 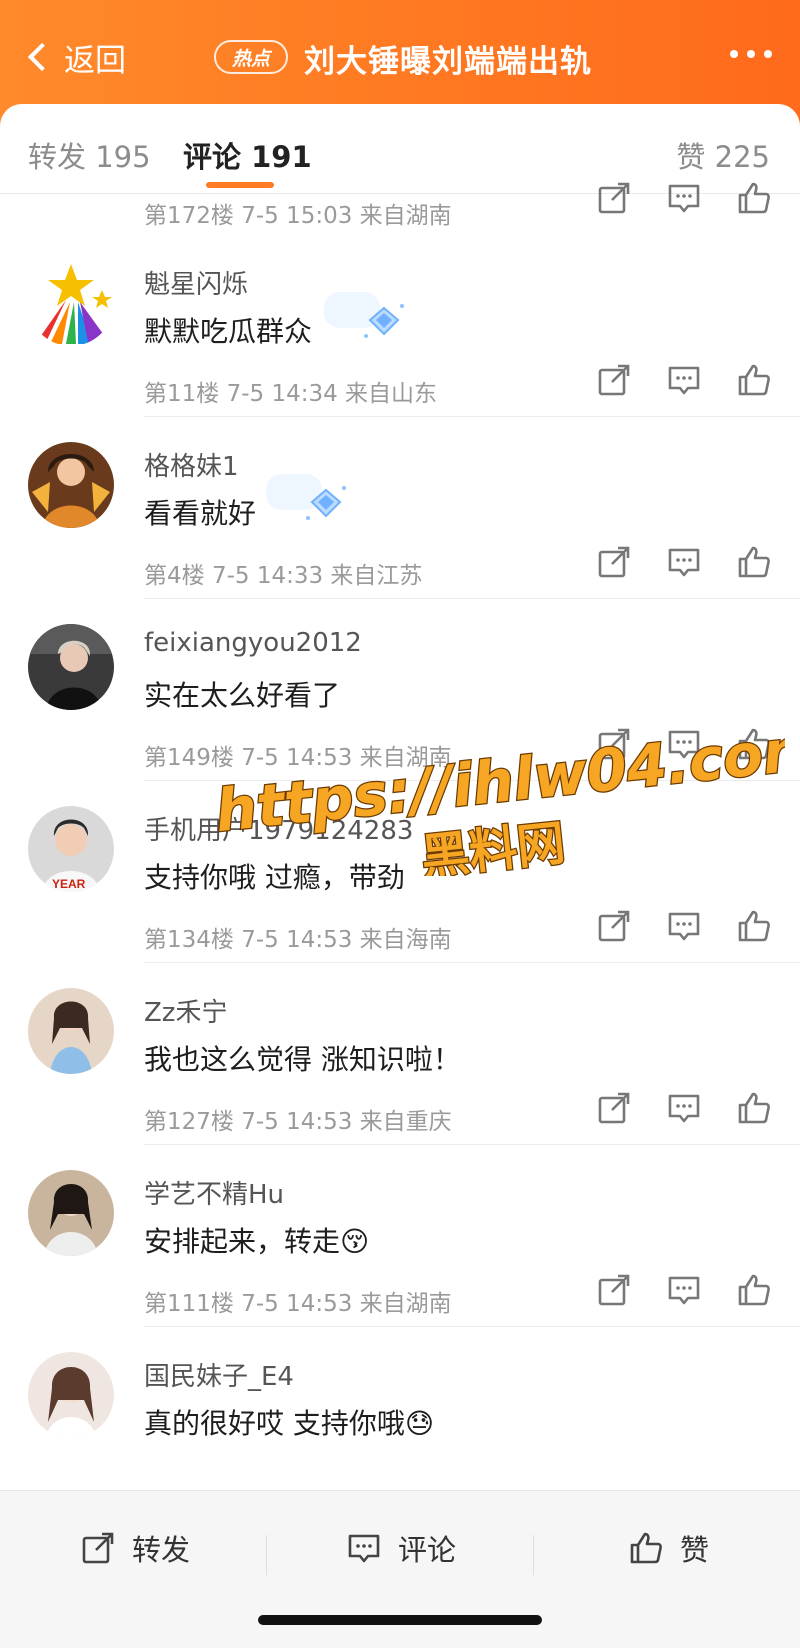 I want to click on comment-meta: 第134楼 7-5 14:53 来自海南, so click(x=298, y=940).